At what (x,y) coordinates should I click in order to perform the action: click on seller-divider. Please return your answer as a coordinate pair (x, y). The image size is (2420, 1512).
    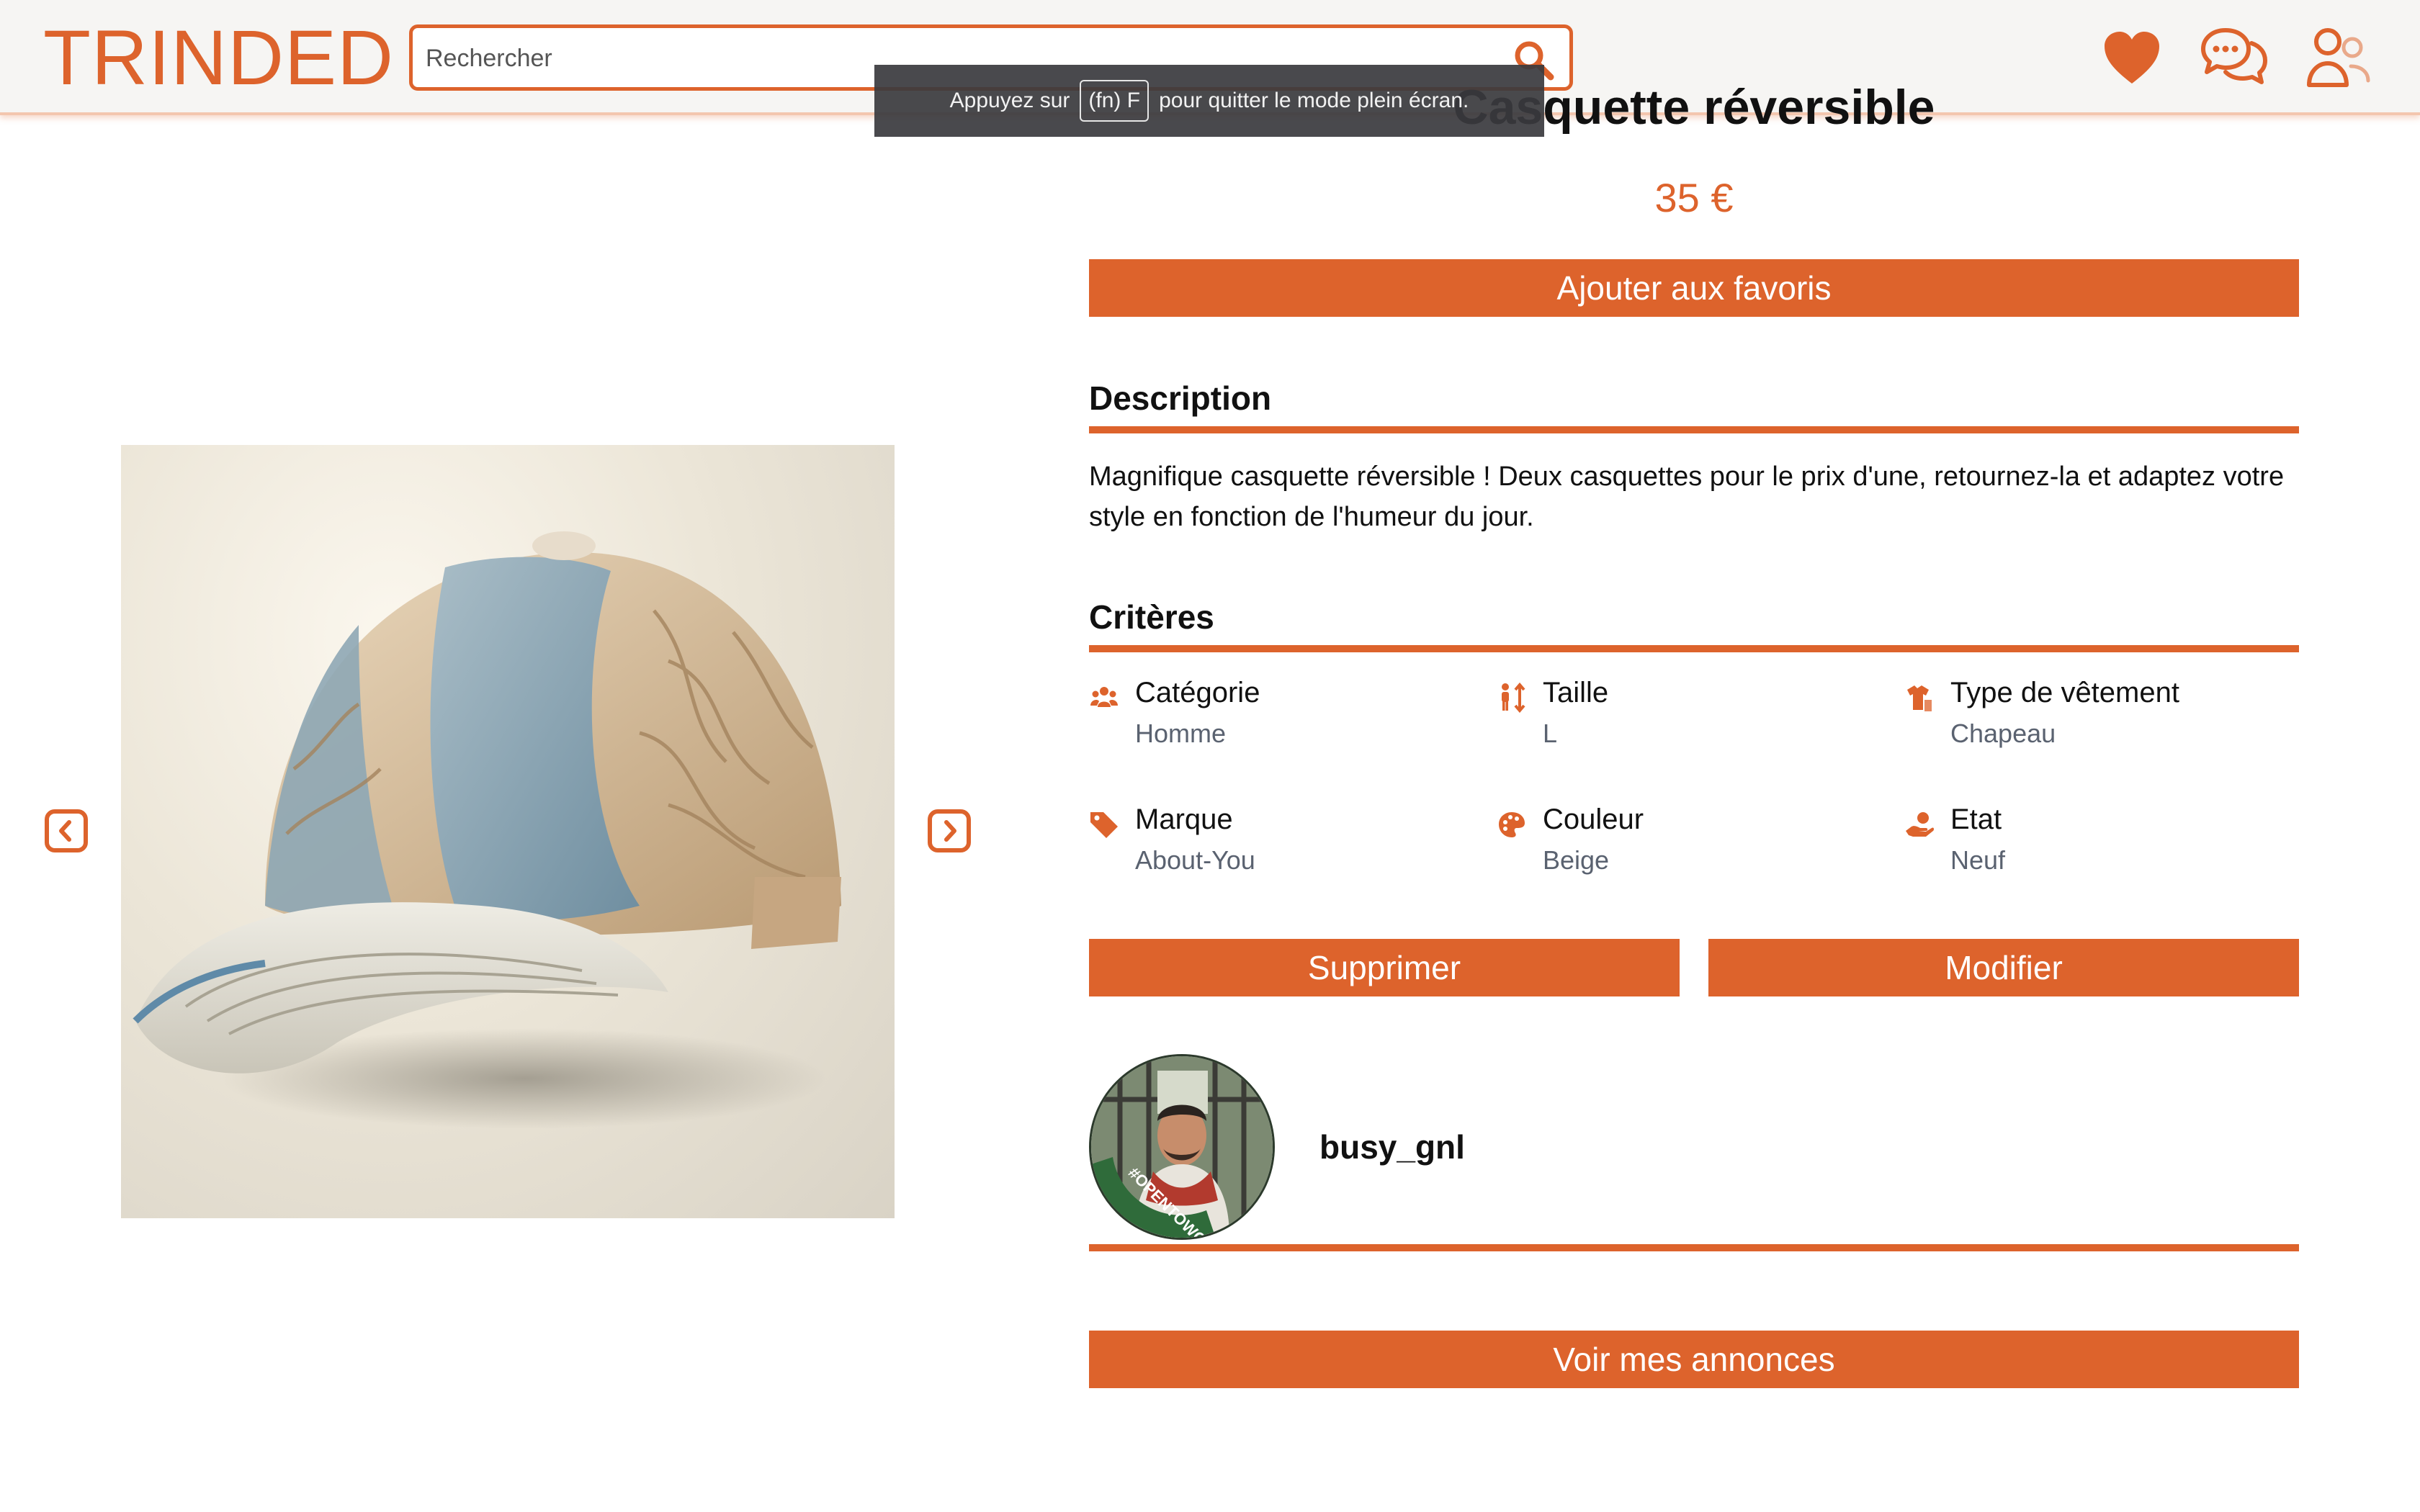
    Looking at the image, I should click on (1694, 1247).